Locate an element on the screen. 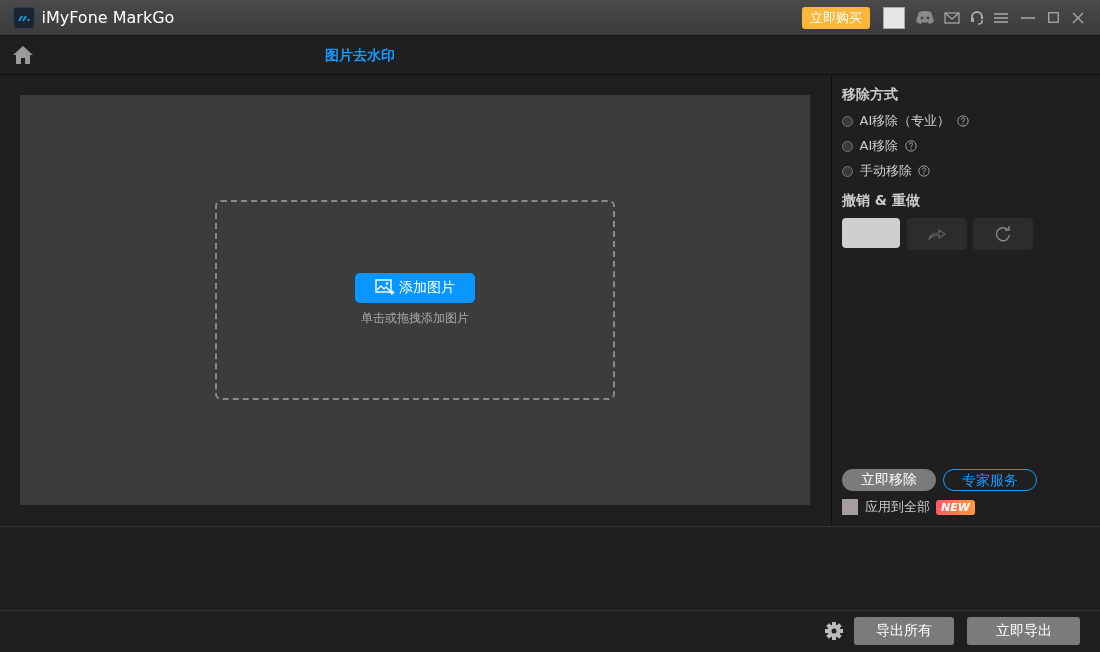 Image resolution: width=1100 pixels, height=652 pixels. export-now-button: 立即导出 is located at coordinates (1023, 630).